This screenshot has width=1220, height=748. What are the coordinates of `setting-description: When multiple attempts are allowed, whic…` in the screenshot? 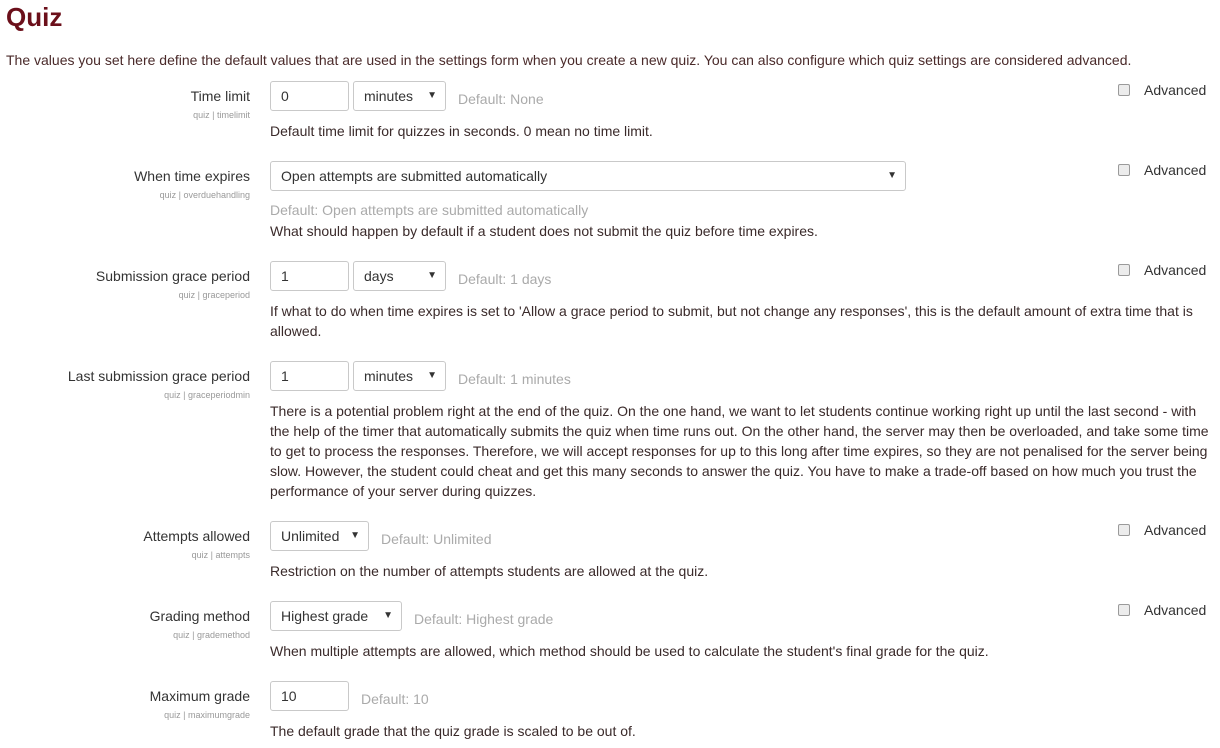 It's located at (629, 651).